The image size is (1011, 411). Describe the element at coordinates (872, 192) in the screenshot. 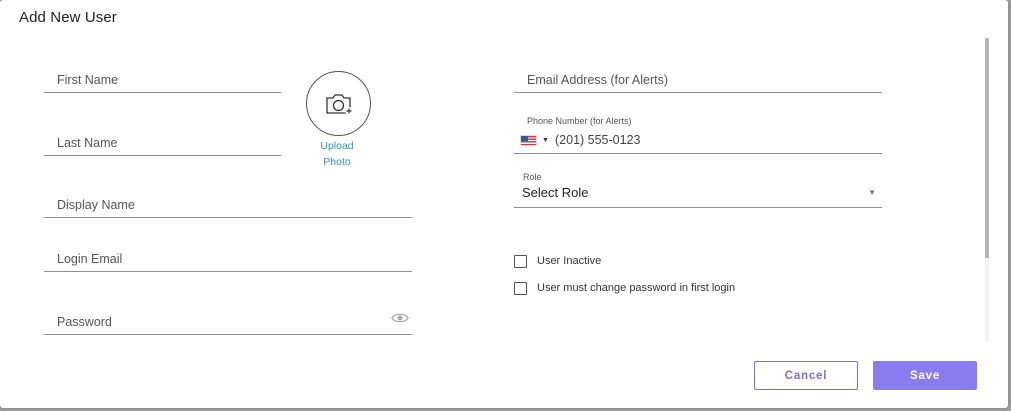

I see `chevron-down-icon: ▼` at that location.